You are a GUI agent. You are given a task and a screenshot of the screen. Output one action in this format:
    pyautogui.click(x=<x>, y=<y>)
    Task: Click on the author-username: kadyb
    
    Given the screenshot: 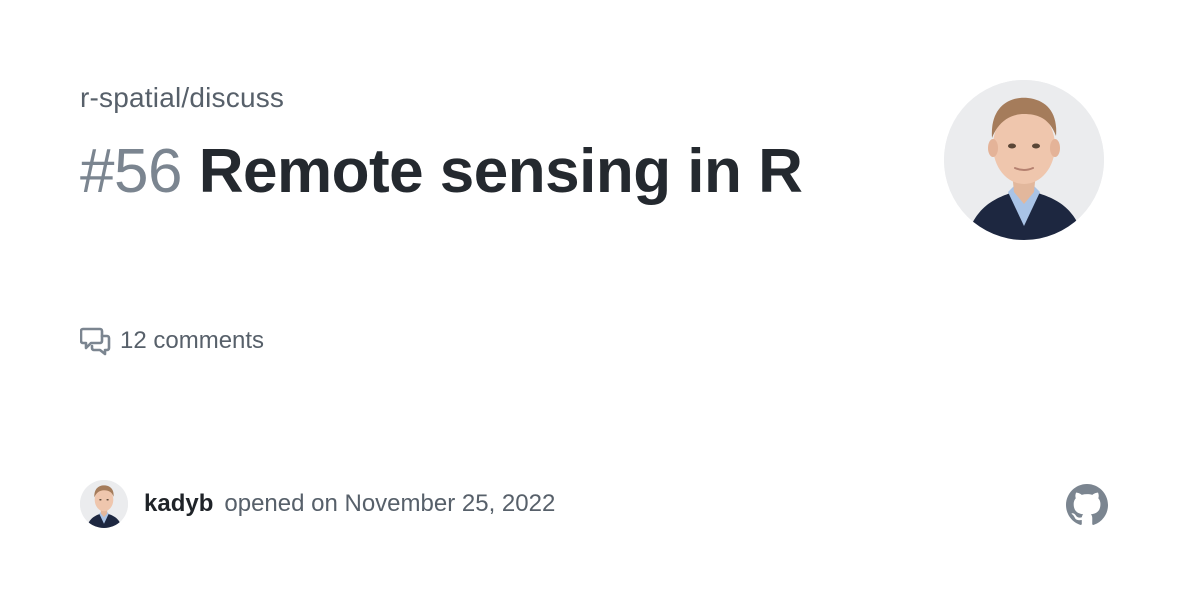 What is the action you would take?
    pyautogui.click(x=178, y=504)
    